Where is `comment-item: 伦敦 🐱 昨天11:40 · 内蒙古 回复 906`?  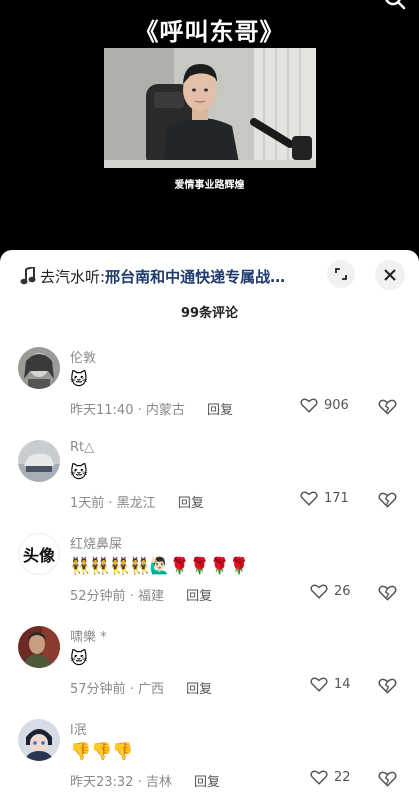 comment-item: 伦敦 🐱 昨天11:40 · 内蒙古 回复 906 is located at coordinates (209, 393).